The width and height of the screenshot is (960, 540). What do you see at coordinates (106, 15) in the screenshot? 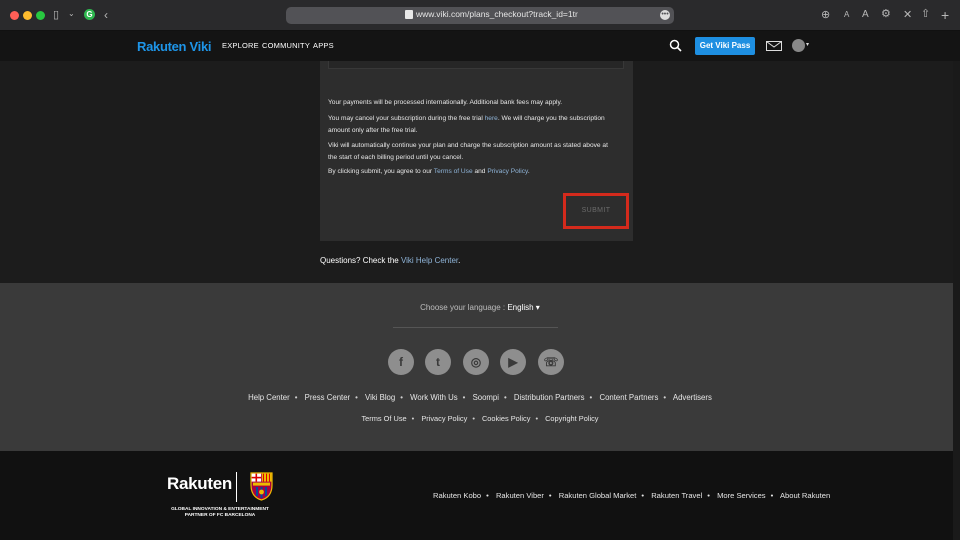
I see `back-icon: ‹` at bounding box center [106, 15].